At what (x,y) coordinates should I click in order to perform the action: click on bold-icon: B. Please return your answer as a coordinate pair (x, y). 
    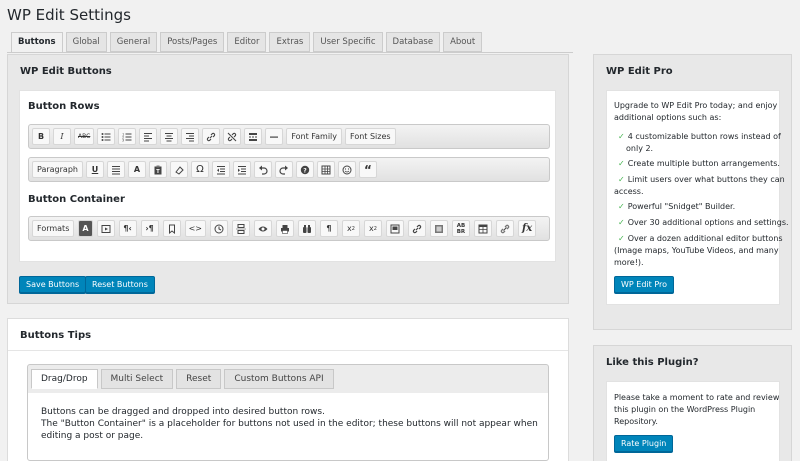
    Looking at the image, I should click on (41, 136).